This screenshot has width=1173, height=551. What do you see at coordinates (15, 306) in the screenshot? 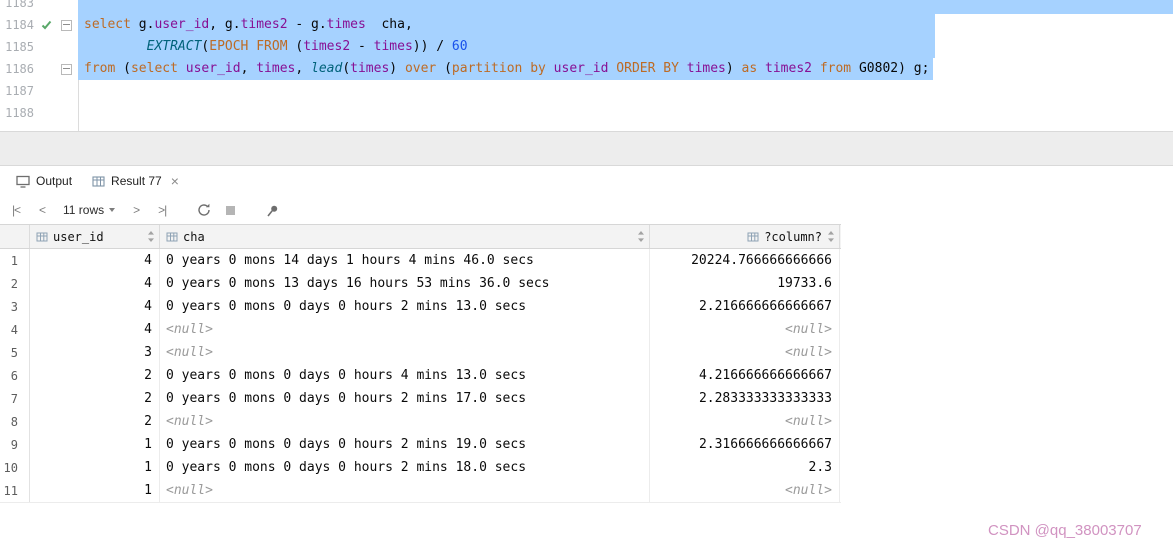
I see `row-number: 3` at bounding box center [15, 306].